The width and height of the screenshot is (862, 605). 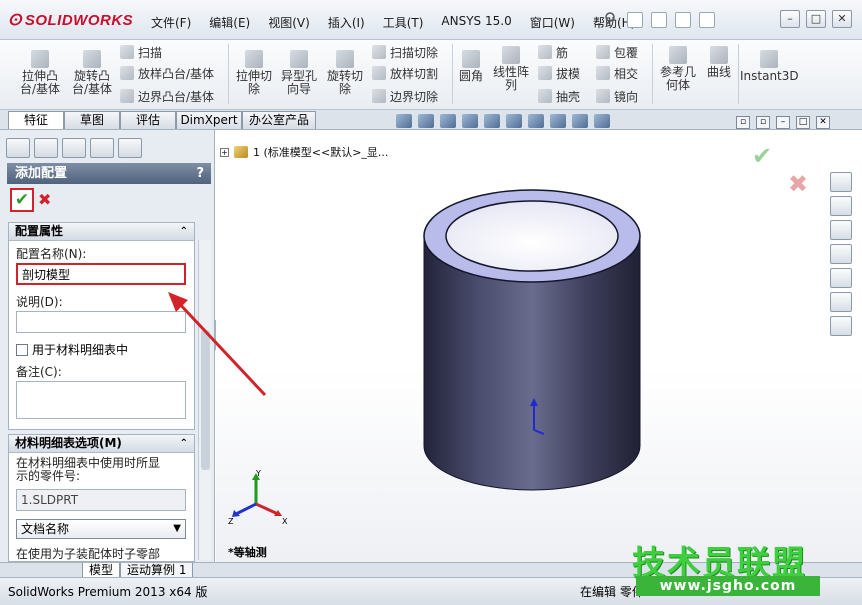 I want to click on boundary-cut-button: 边界切除, so click(x=405, y=96).